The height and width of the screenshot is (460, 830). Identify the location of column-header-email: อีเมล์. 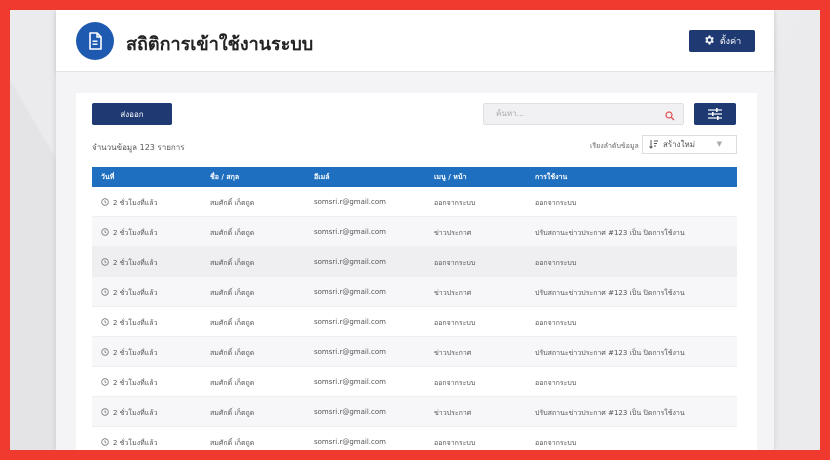
(322, 177).